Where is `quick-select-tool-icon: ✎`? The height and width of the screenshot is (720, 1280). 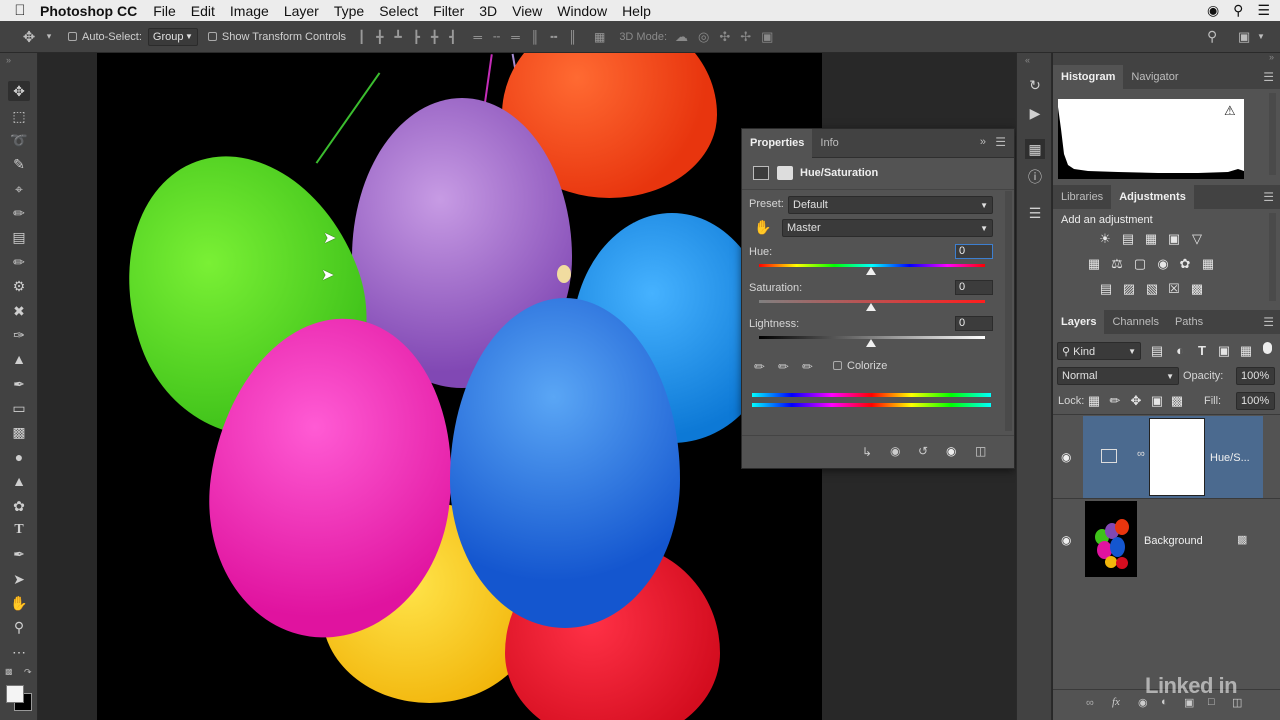
quick-select-tool-icon: ✎ is located at coordinates (19, 164).